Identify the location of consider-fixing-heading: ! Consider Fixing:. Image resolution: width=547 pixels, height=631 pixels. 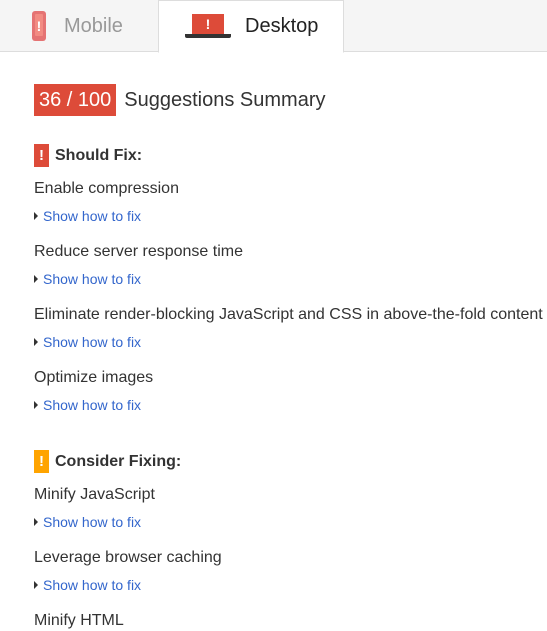
(107, 461).